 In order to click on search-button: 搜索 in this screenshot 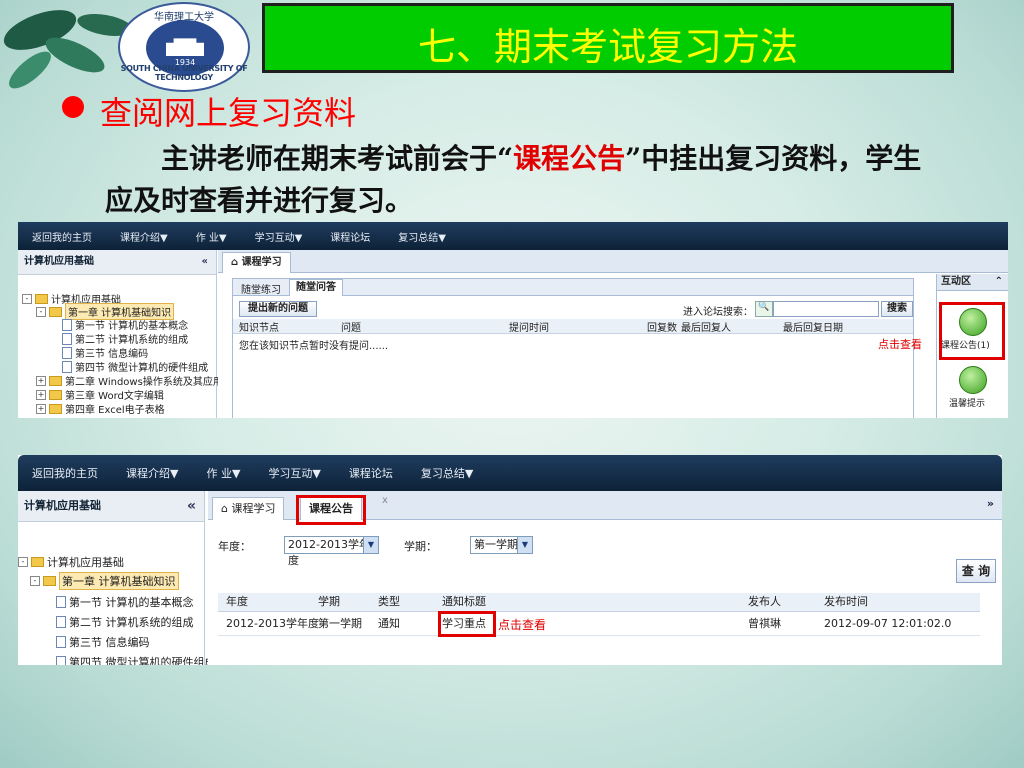, I will do `click(897, 309)`.